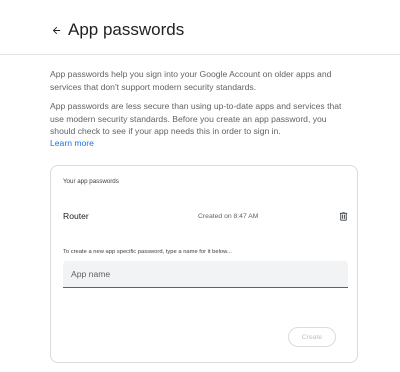 This screenshot has width=400, height=372. I want to click on card-heading: Your app passwords, so click(91, 181).